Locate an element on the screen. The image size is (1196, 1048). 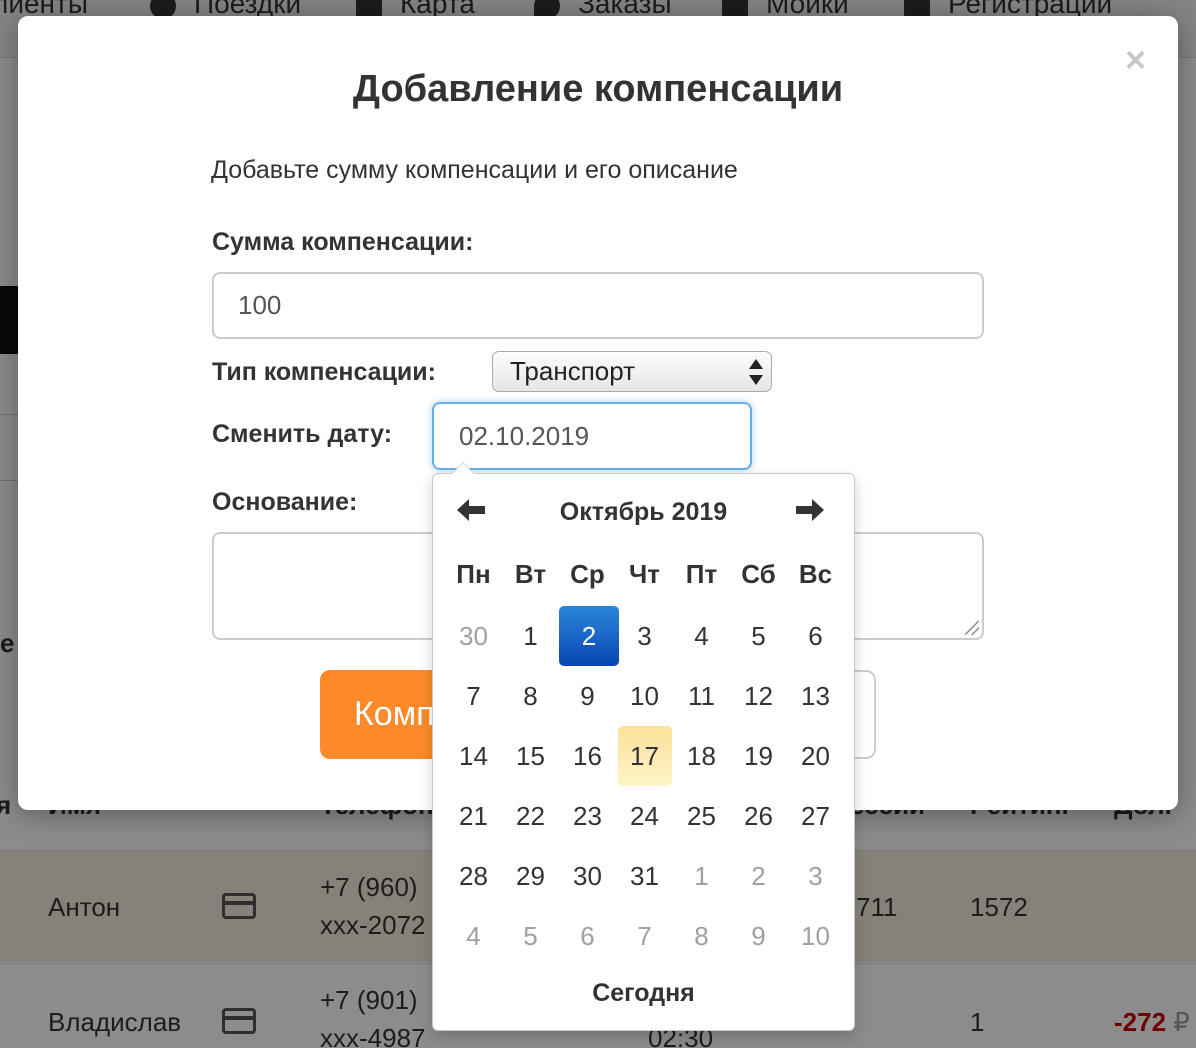
type-select: Транспорт is located at coordinates (632, 371).